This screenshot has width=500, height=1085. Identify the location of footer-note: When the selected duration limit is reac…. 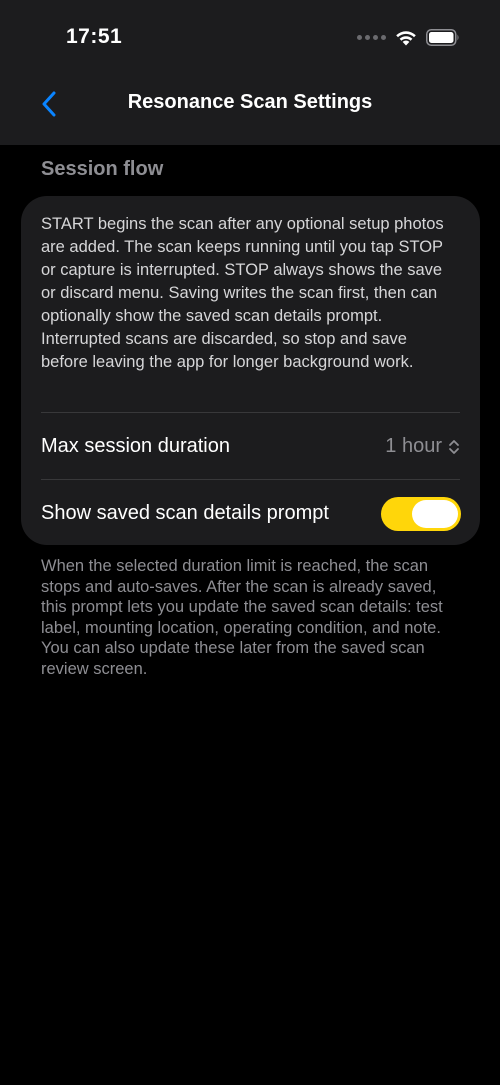
(242, 617).